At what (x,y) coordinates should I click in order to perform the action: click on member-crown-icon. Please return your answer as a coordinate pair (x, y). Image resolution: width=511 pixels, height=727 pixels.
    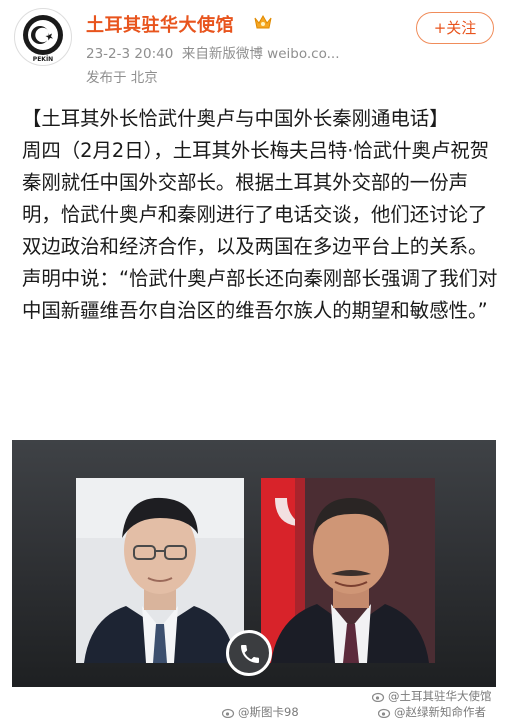
    Looking at the image, I should click on (263, 21).